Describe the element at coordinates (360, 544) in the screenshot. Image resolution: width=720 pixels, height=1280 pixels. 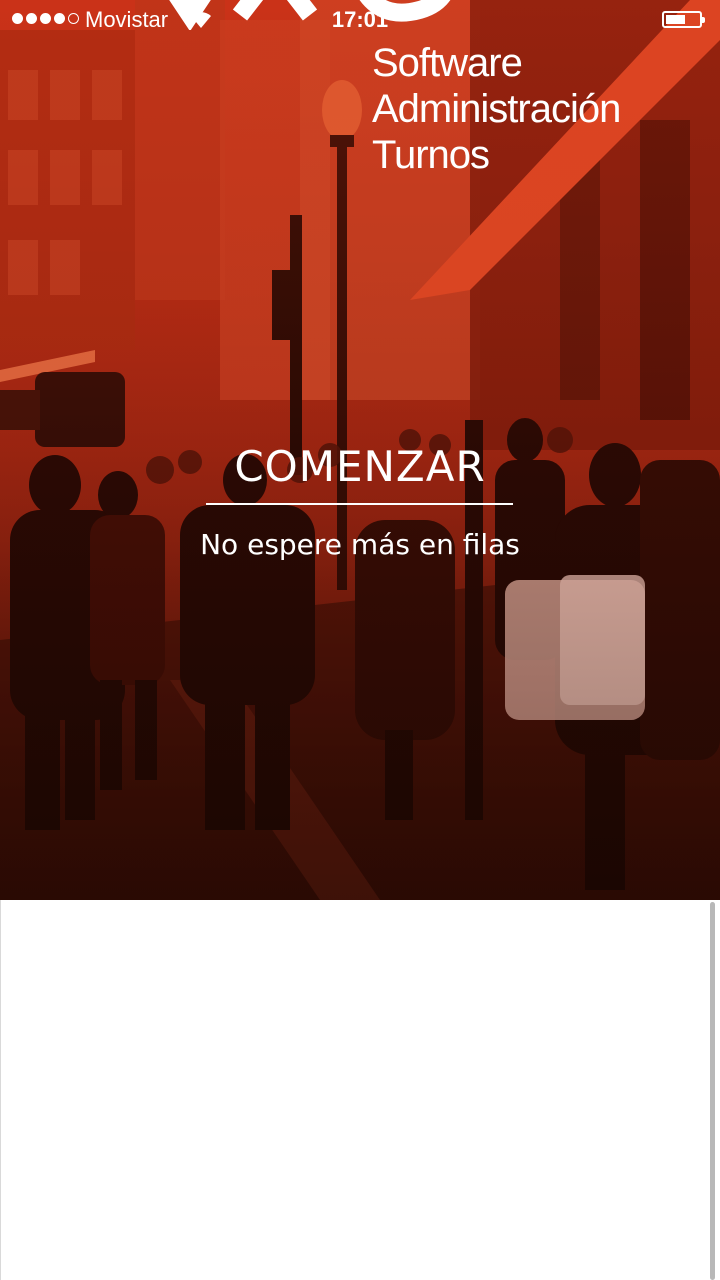
I see `hero-subtitle: No espere más en filas` at that location.